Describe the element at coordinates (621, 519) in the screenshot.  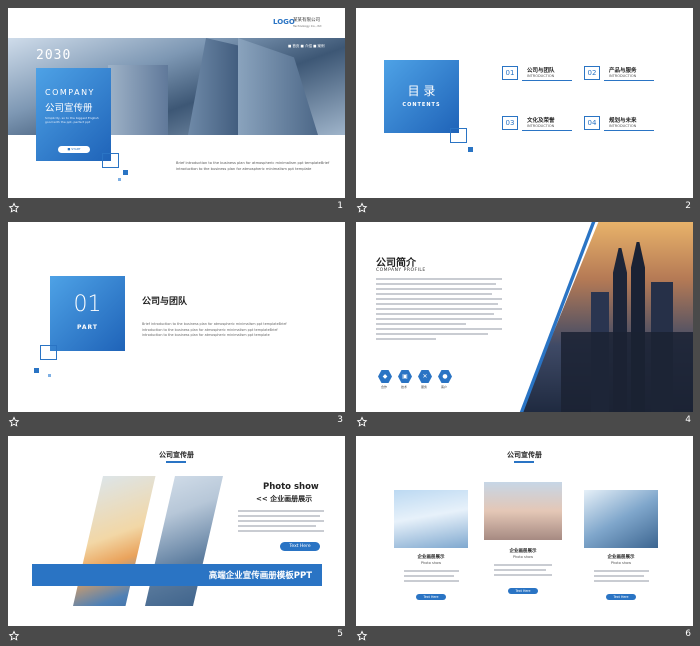
I see `glass-tower-photo` at that location.